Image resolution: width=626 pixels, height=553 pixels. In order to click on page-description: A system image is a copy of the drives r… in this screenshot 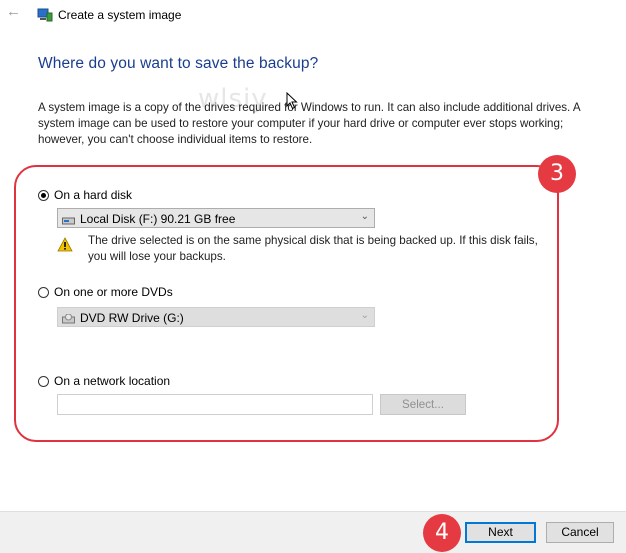, I will do `click(309, 123)`.